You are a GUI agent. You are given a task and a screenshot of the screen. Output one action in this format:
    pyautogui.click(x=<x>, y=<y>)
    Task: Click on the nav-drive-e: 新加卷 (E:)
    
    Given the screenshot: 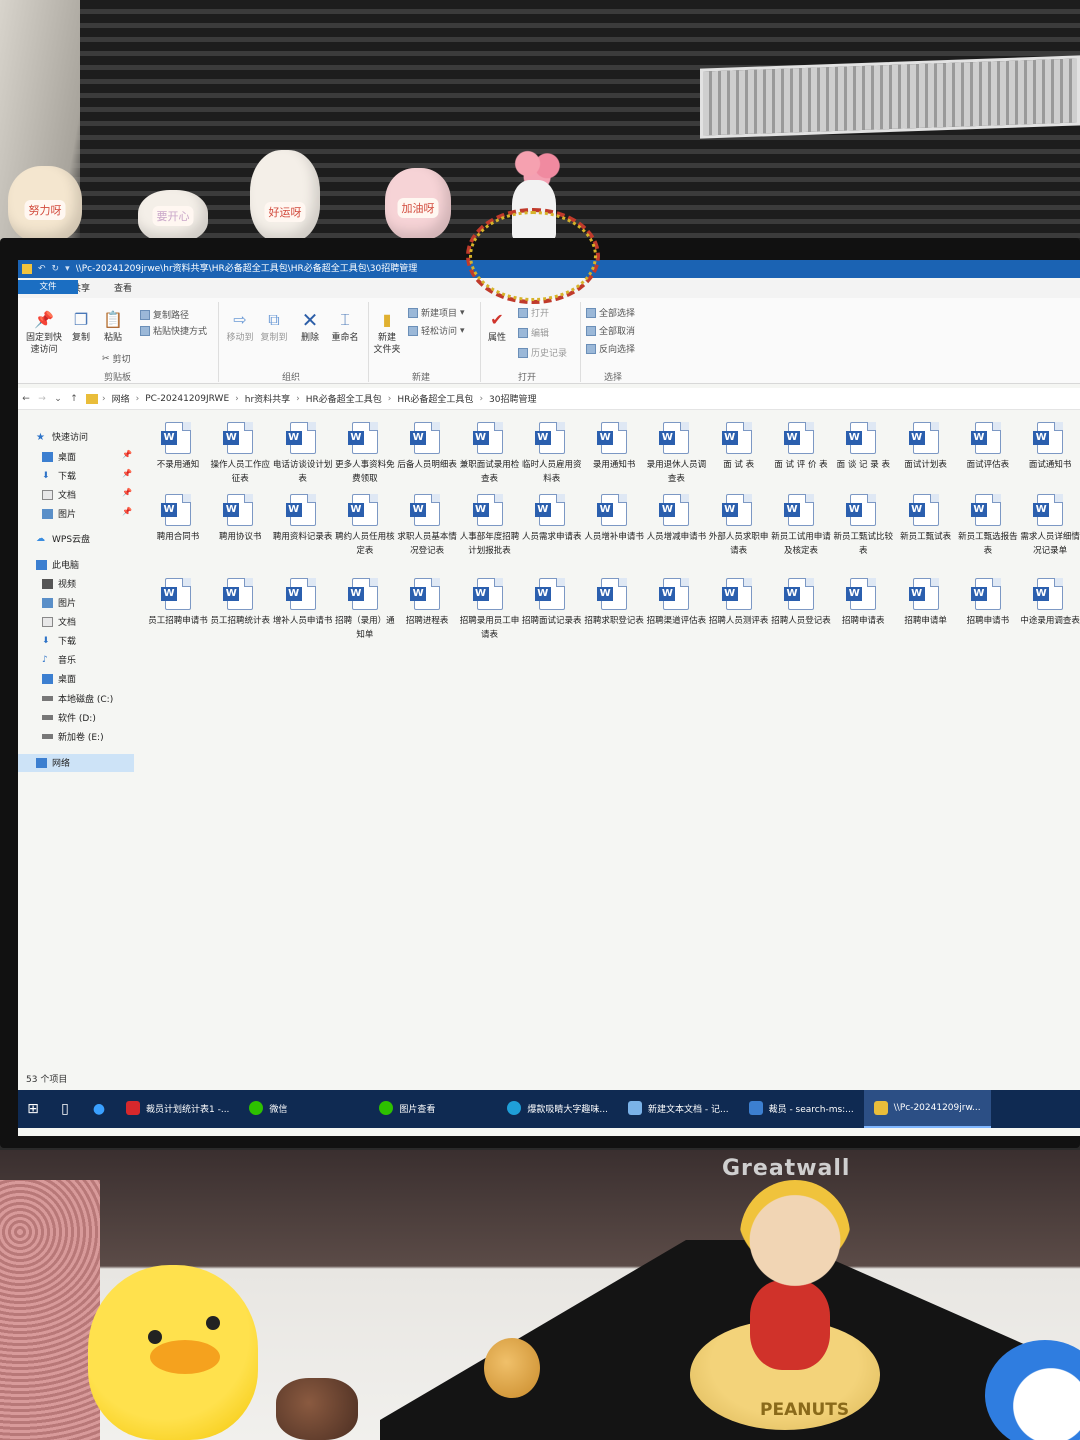 What is the action you would take?
    pyautogui.click(x=73, y=736)
    